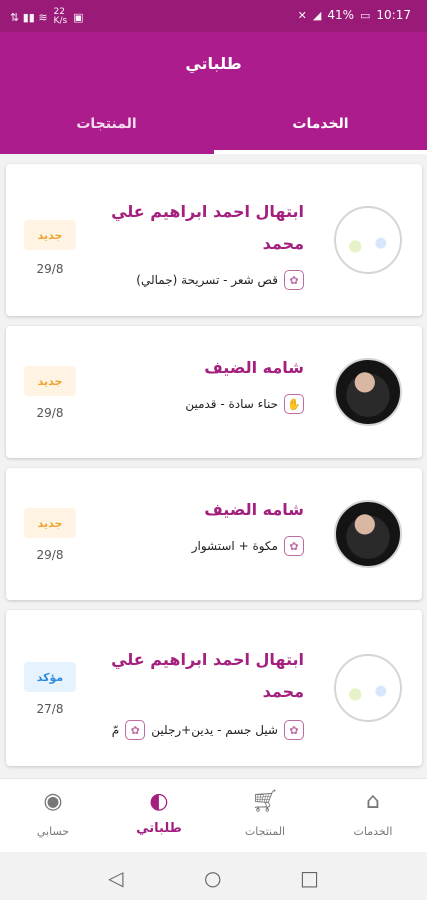  What do you see at coordinates (50, 677) in the screenshot?
I see `status-badge: مؤكد` at bounding box center [50, 677].